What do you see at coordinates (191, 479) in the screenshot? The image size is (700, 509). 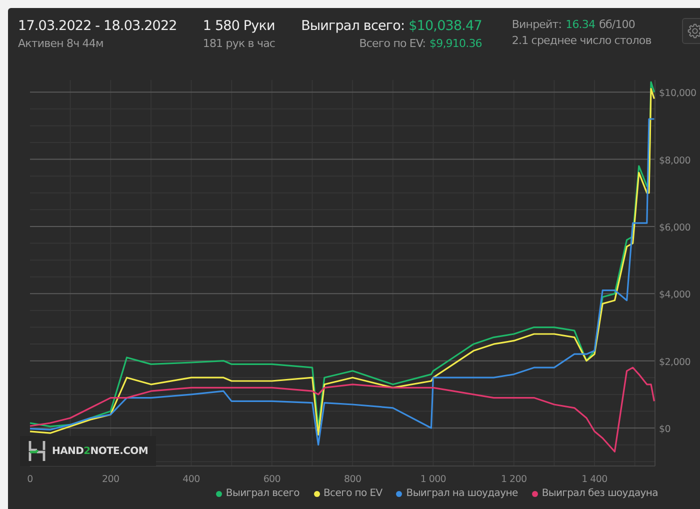 I see `x-axis-label: 400` at bounding box center [191, 479].